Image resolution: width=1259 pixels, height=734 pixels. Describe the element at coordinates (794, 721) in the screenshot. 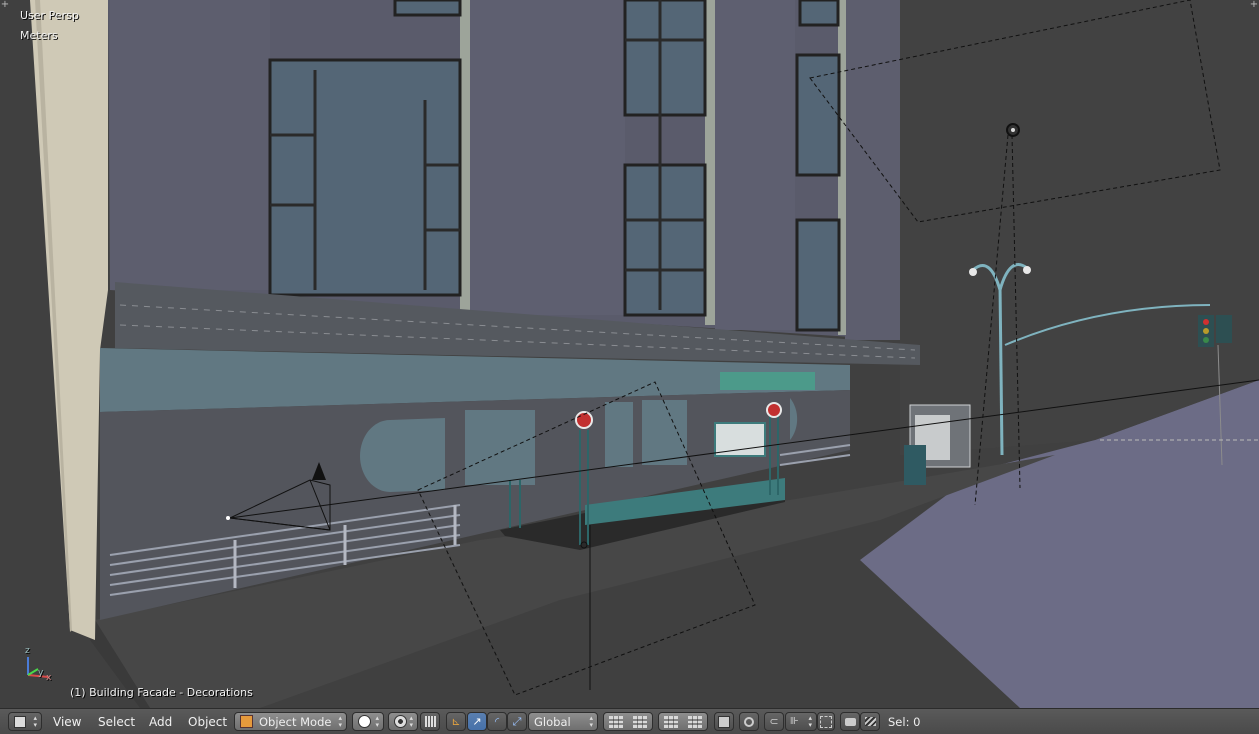

I see `snap-increment-icon: ⊪` at that location.